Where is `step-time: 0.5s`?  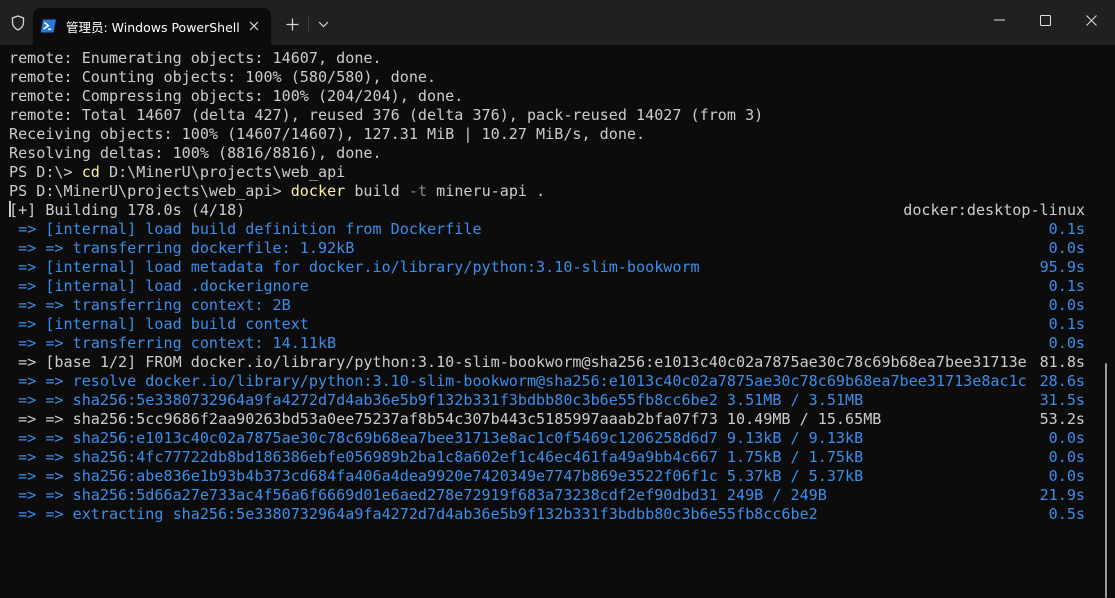
step-time: 0.5s is located at coordinates (1066, 514).